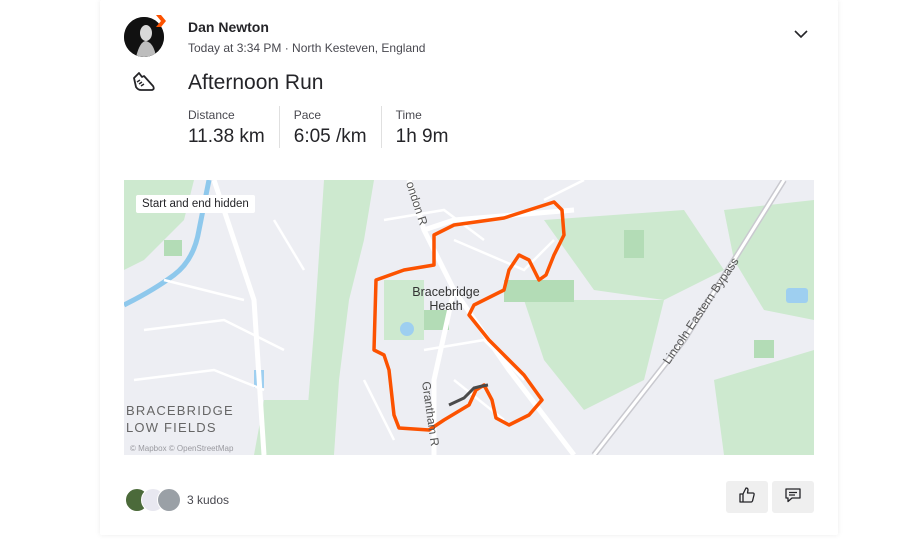 The image size is (921, 539). What do you see at coordinates (180, 410) in the screenshot?
I see `map-district-label: BRACEBRIDGE` at bounding box center [180, 410].